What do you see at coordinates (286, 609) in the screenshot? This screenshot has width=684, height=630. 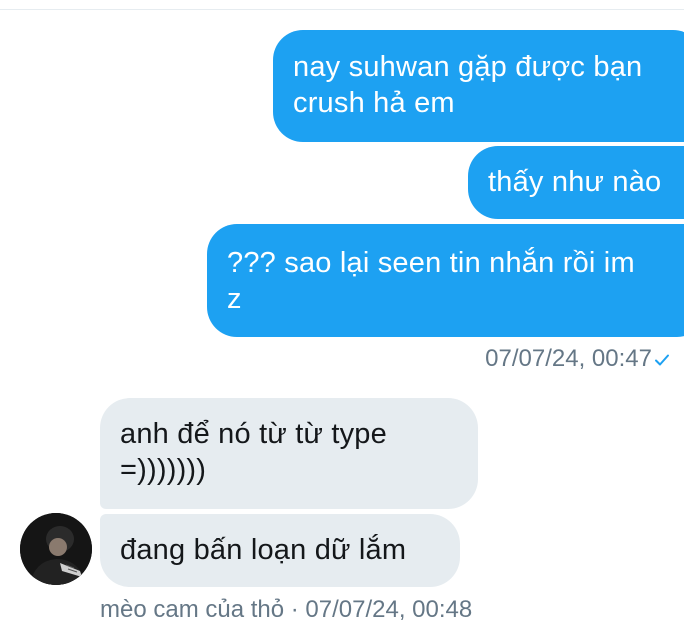 I see `received-sender-timestamp: mèo cam của thỏ · 07/07/24, 00:48` at bounding box center [286, 609].